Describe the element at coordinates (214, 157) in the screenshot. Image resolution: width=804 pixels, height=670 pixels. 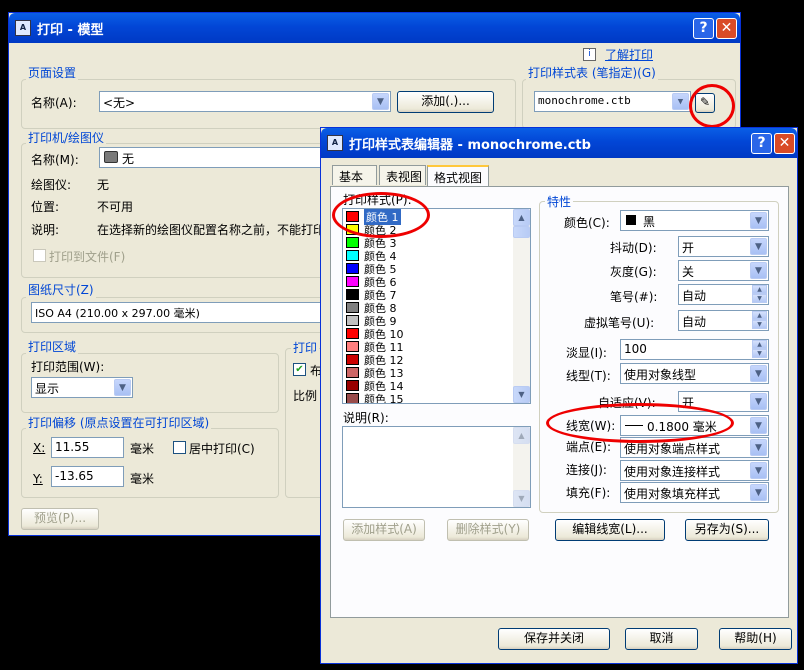
I see `printer-name-combo: 无` at that location.